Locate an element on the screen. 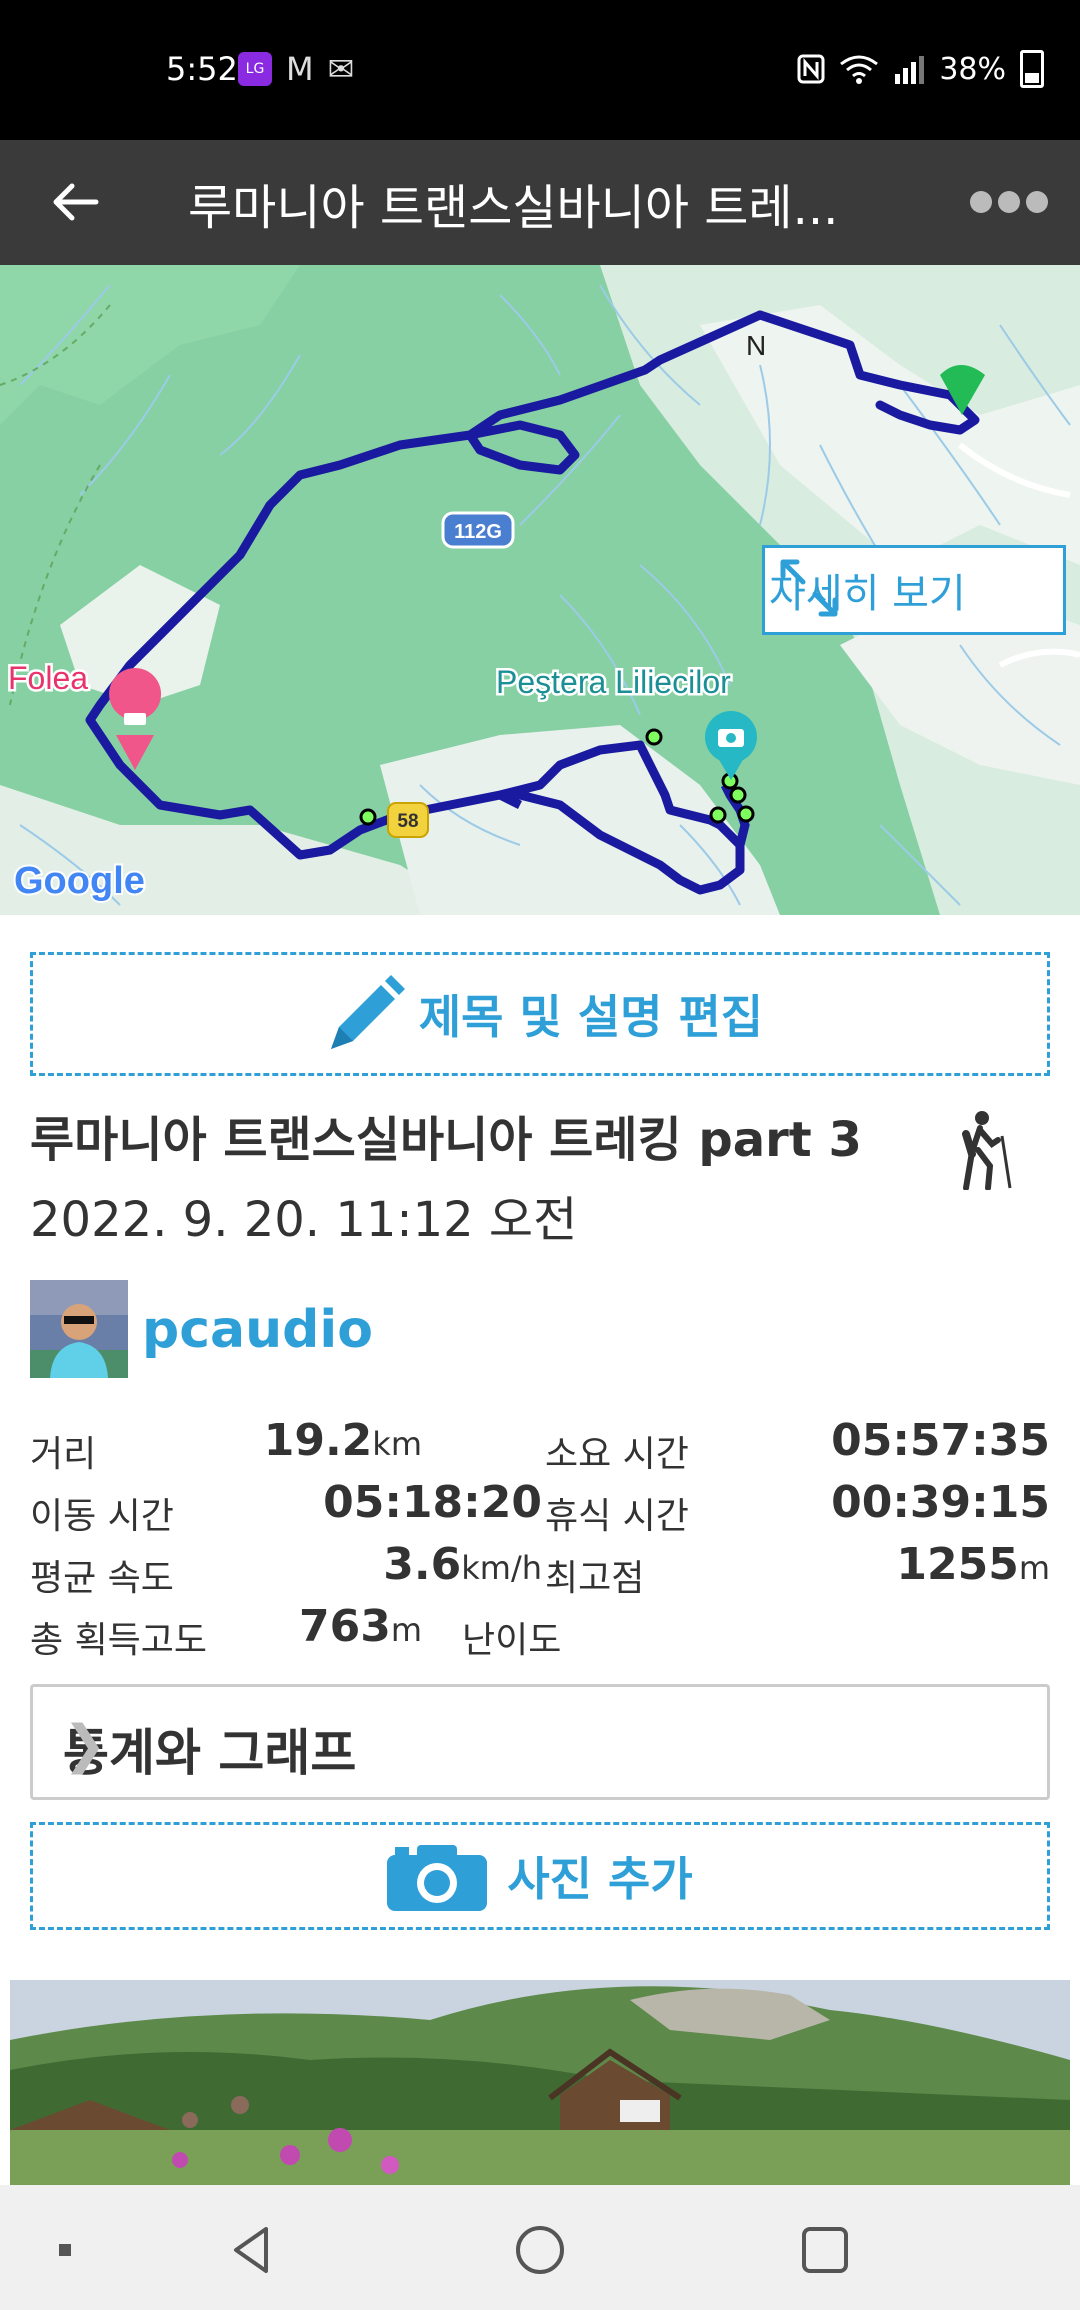 The image size is (1080, 2310). distance-value: 19.2km is located at coordinates (342, 1440).